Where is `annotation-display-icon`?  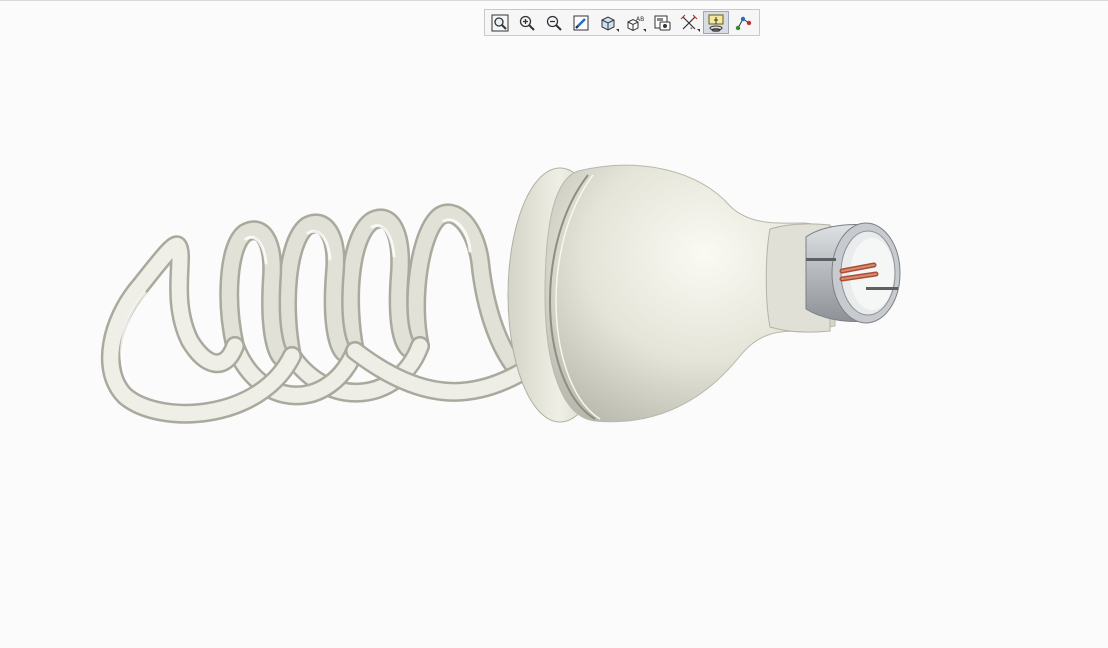 annotation-display-icon is located at coordinates (743, 23).